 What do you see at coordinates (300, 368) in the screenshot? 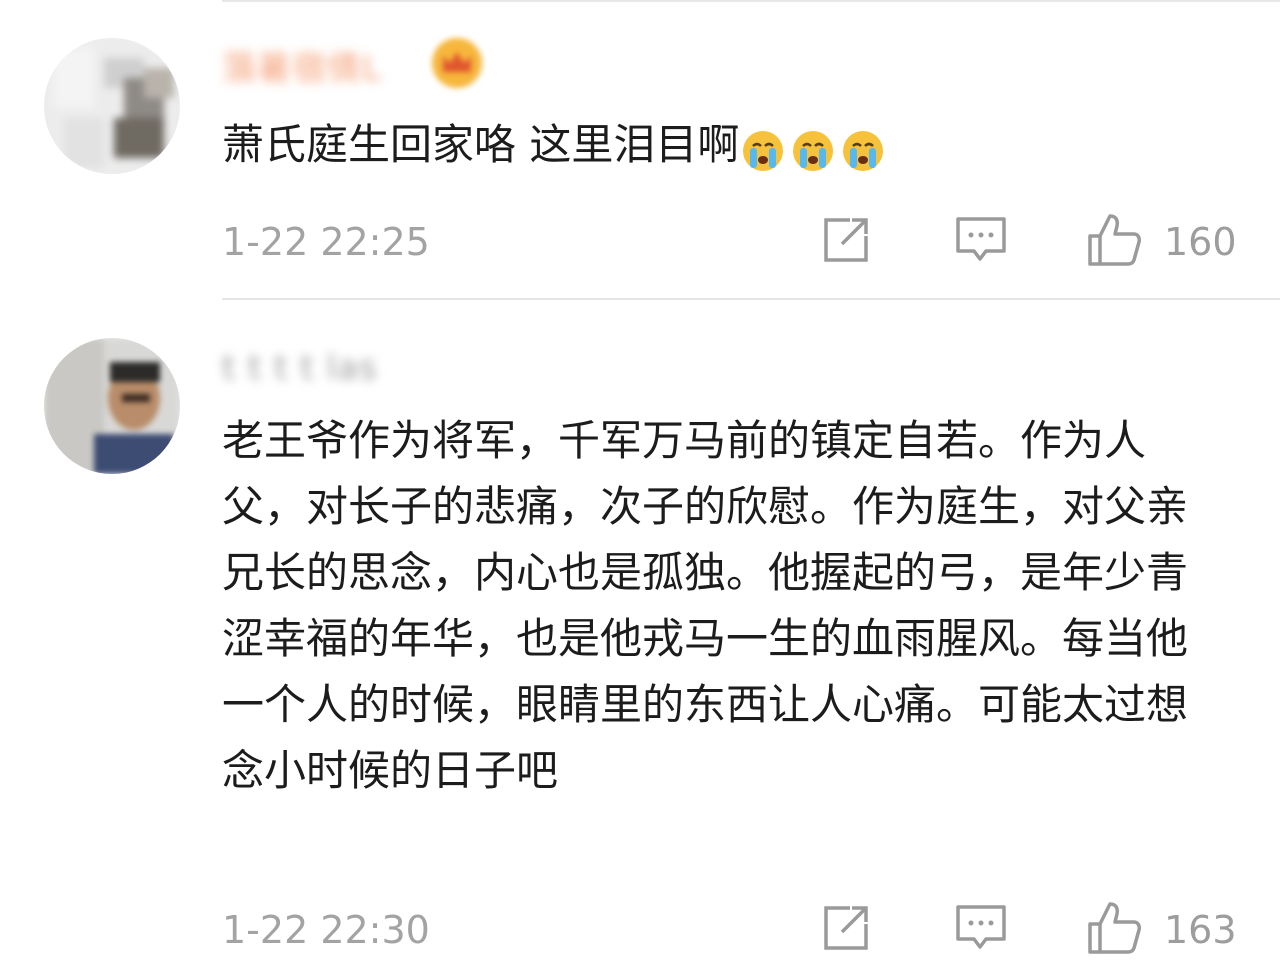
I see `username: t t t t las` at bounding box center [300, 368].